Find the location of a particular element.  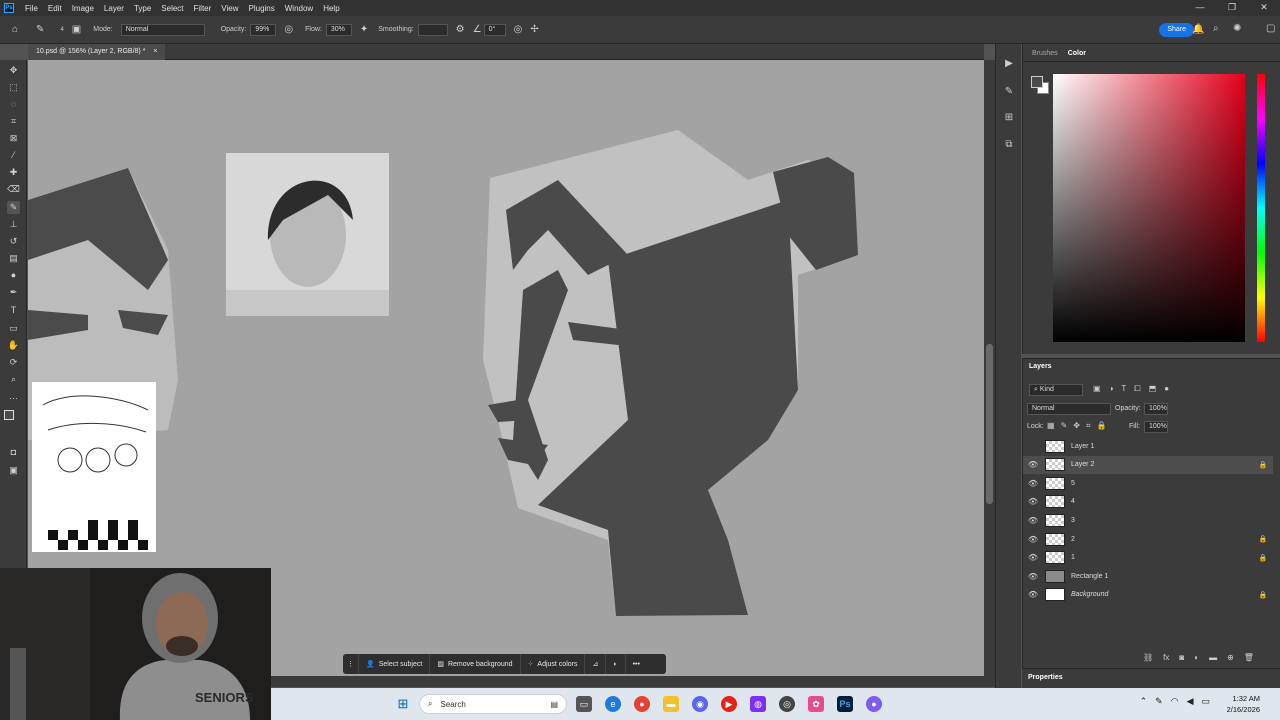

filter-adjust-icon: ◑ is located at coordinates (1111, 389).